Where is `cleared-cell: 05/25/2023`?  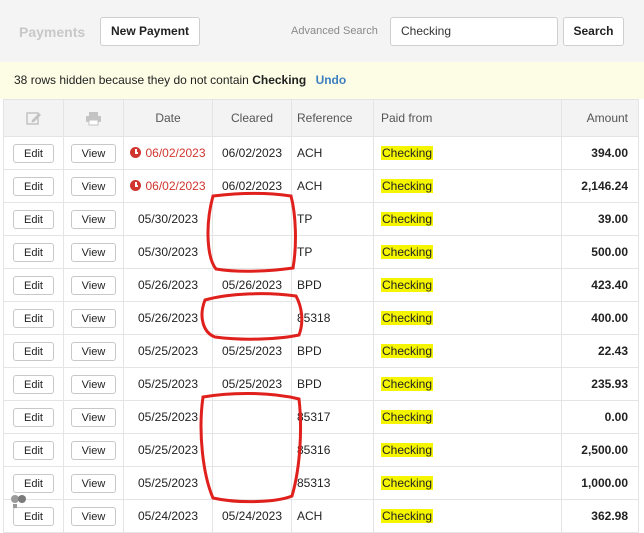
cleared-cell: 05/25/2023 is located at coordinates (252, 384).